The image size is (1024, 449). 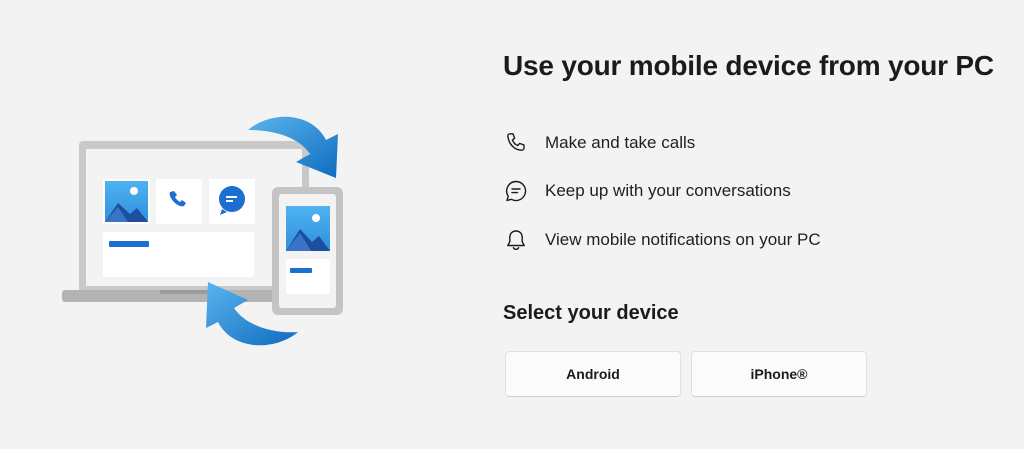 I want to click on chat-icon, so click(x=516, y=191).